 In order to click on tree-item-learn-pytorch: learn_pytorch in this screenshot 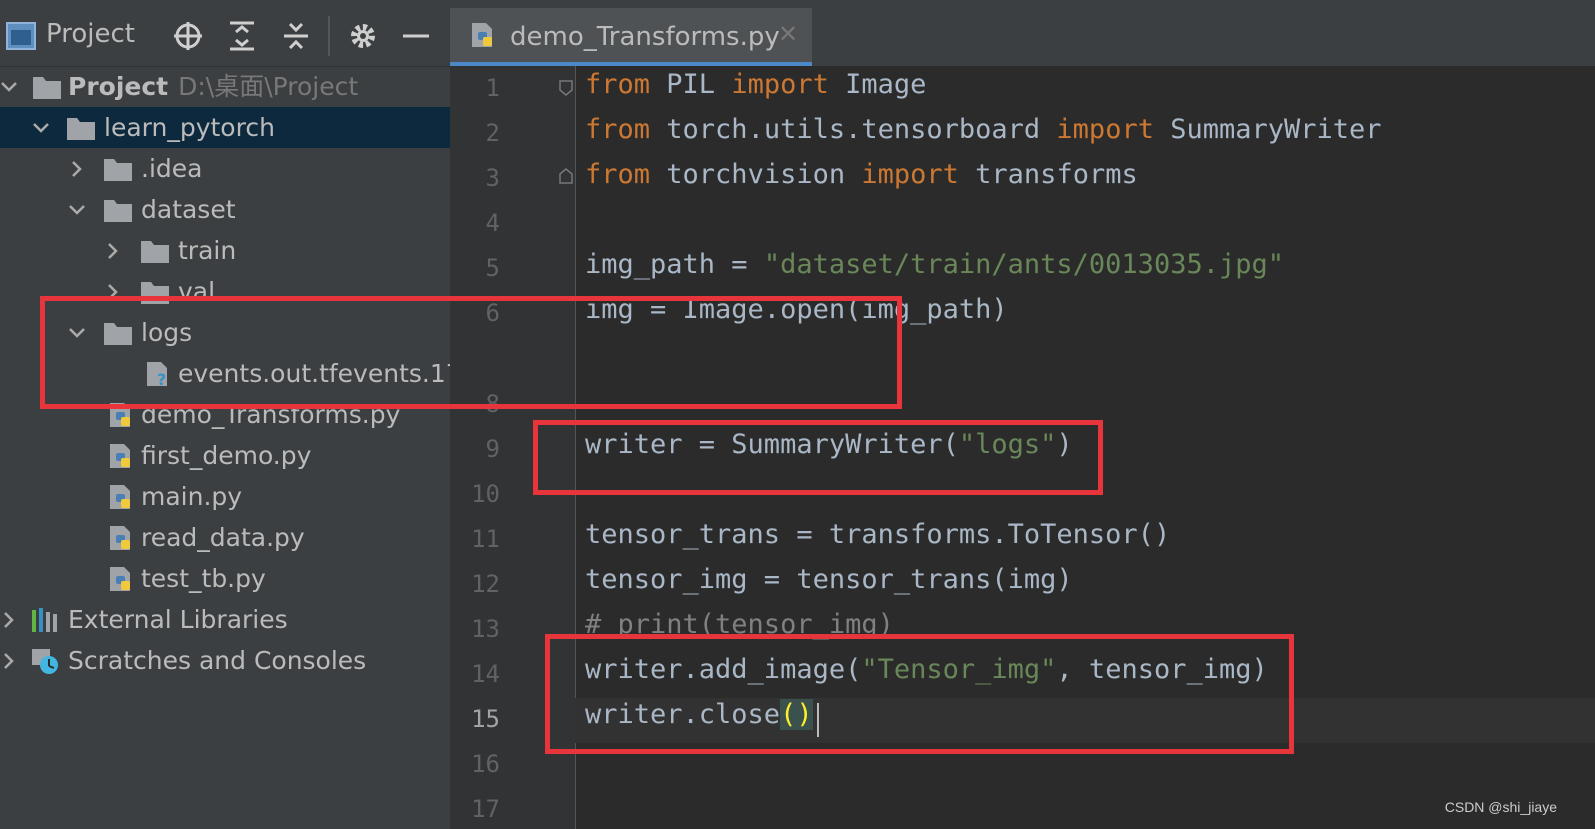, I will do `click(225, 127)`.